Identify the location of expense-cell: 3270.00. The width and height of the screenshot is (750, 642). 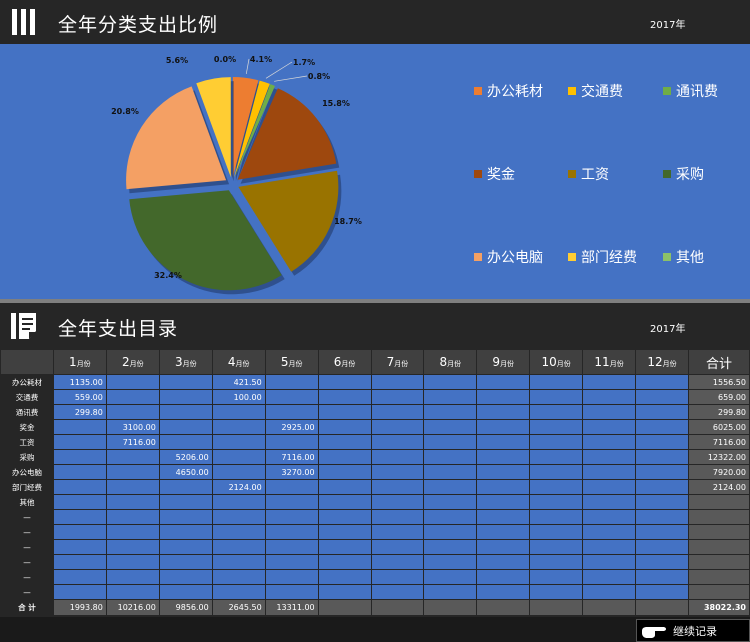
(291, 472).